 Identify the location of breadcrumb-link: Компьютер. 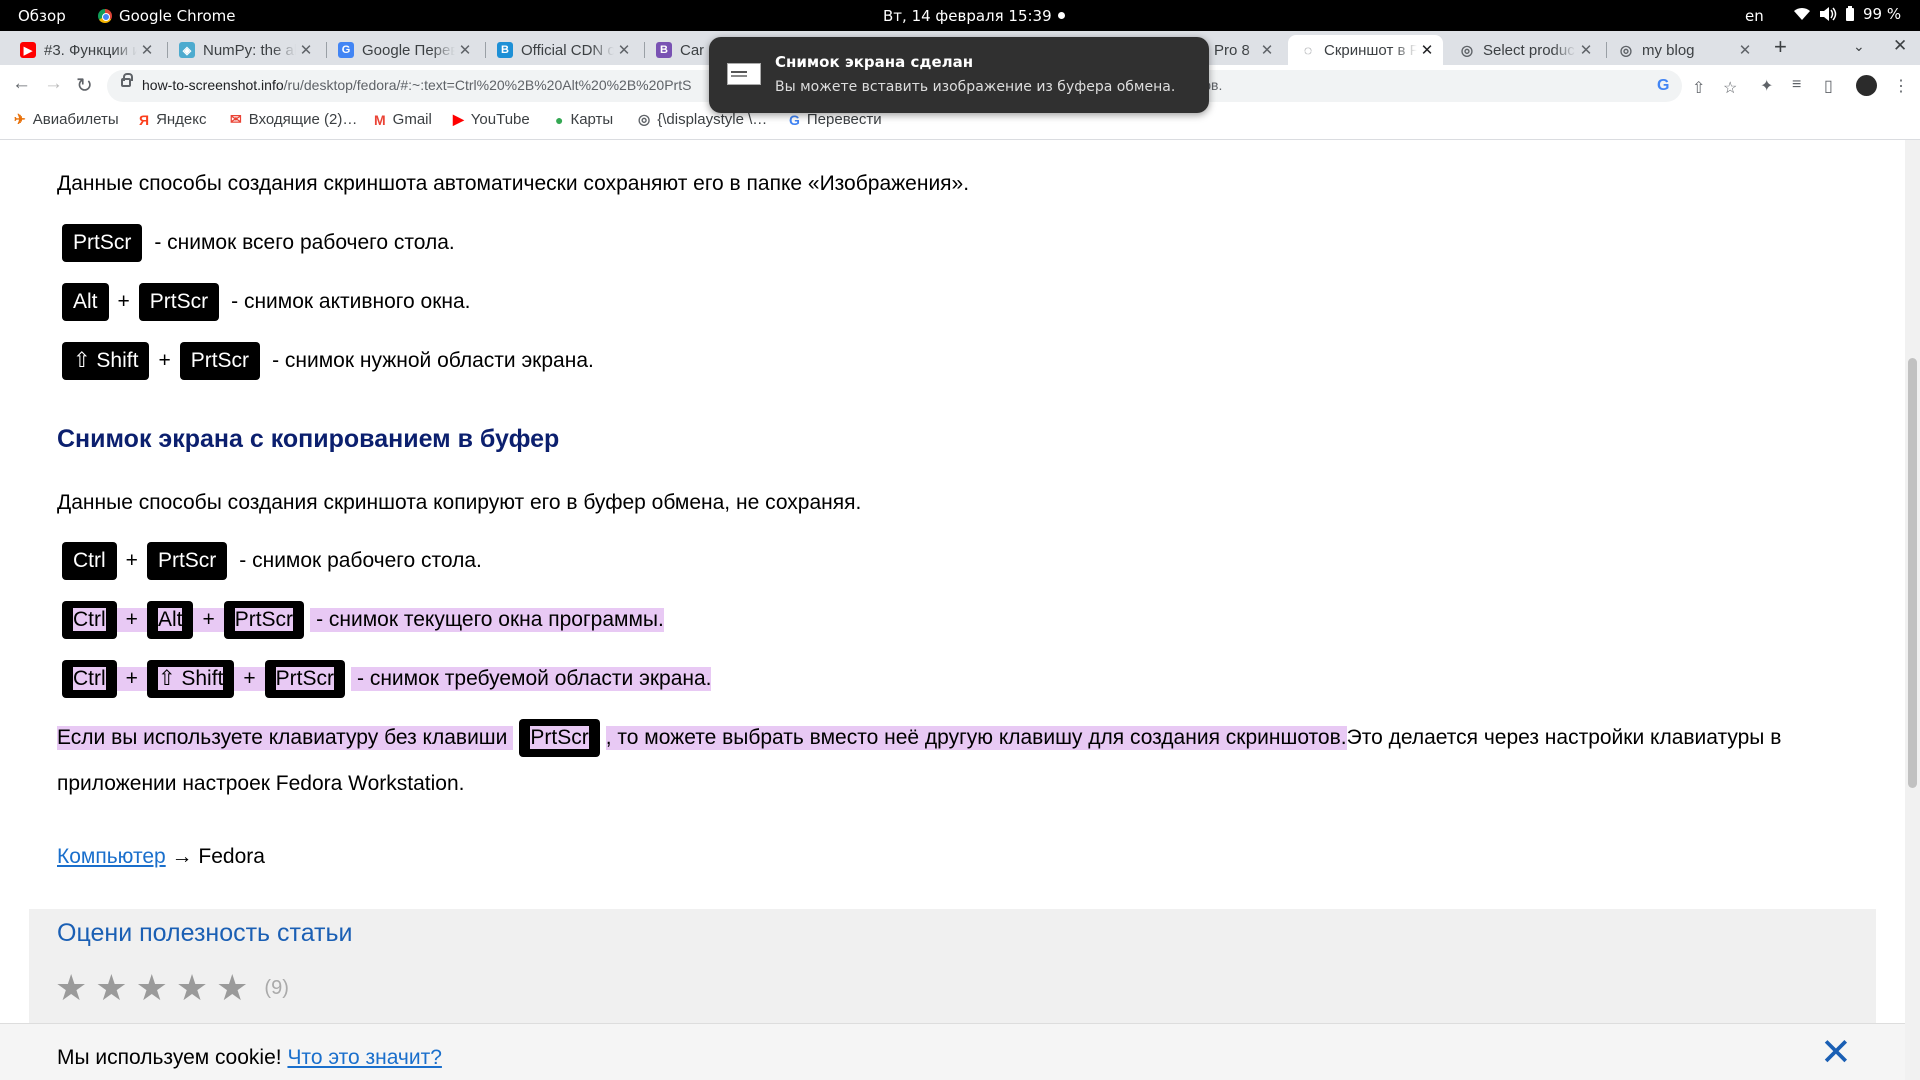
(111, 856).